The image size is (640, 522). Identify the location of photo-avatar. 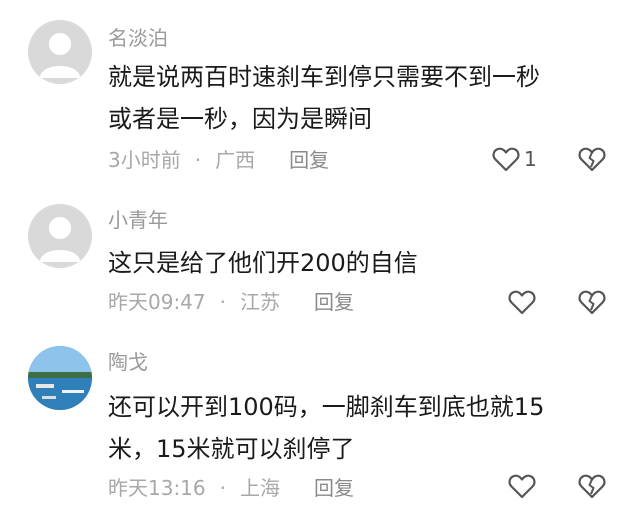
(60, 378).